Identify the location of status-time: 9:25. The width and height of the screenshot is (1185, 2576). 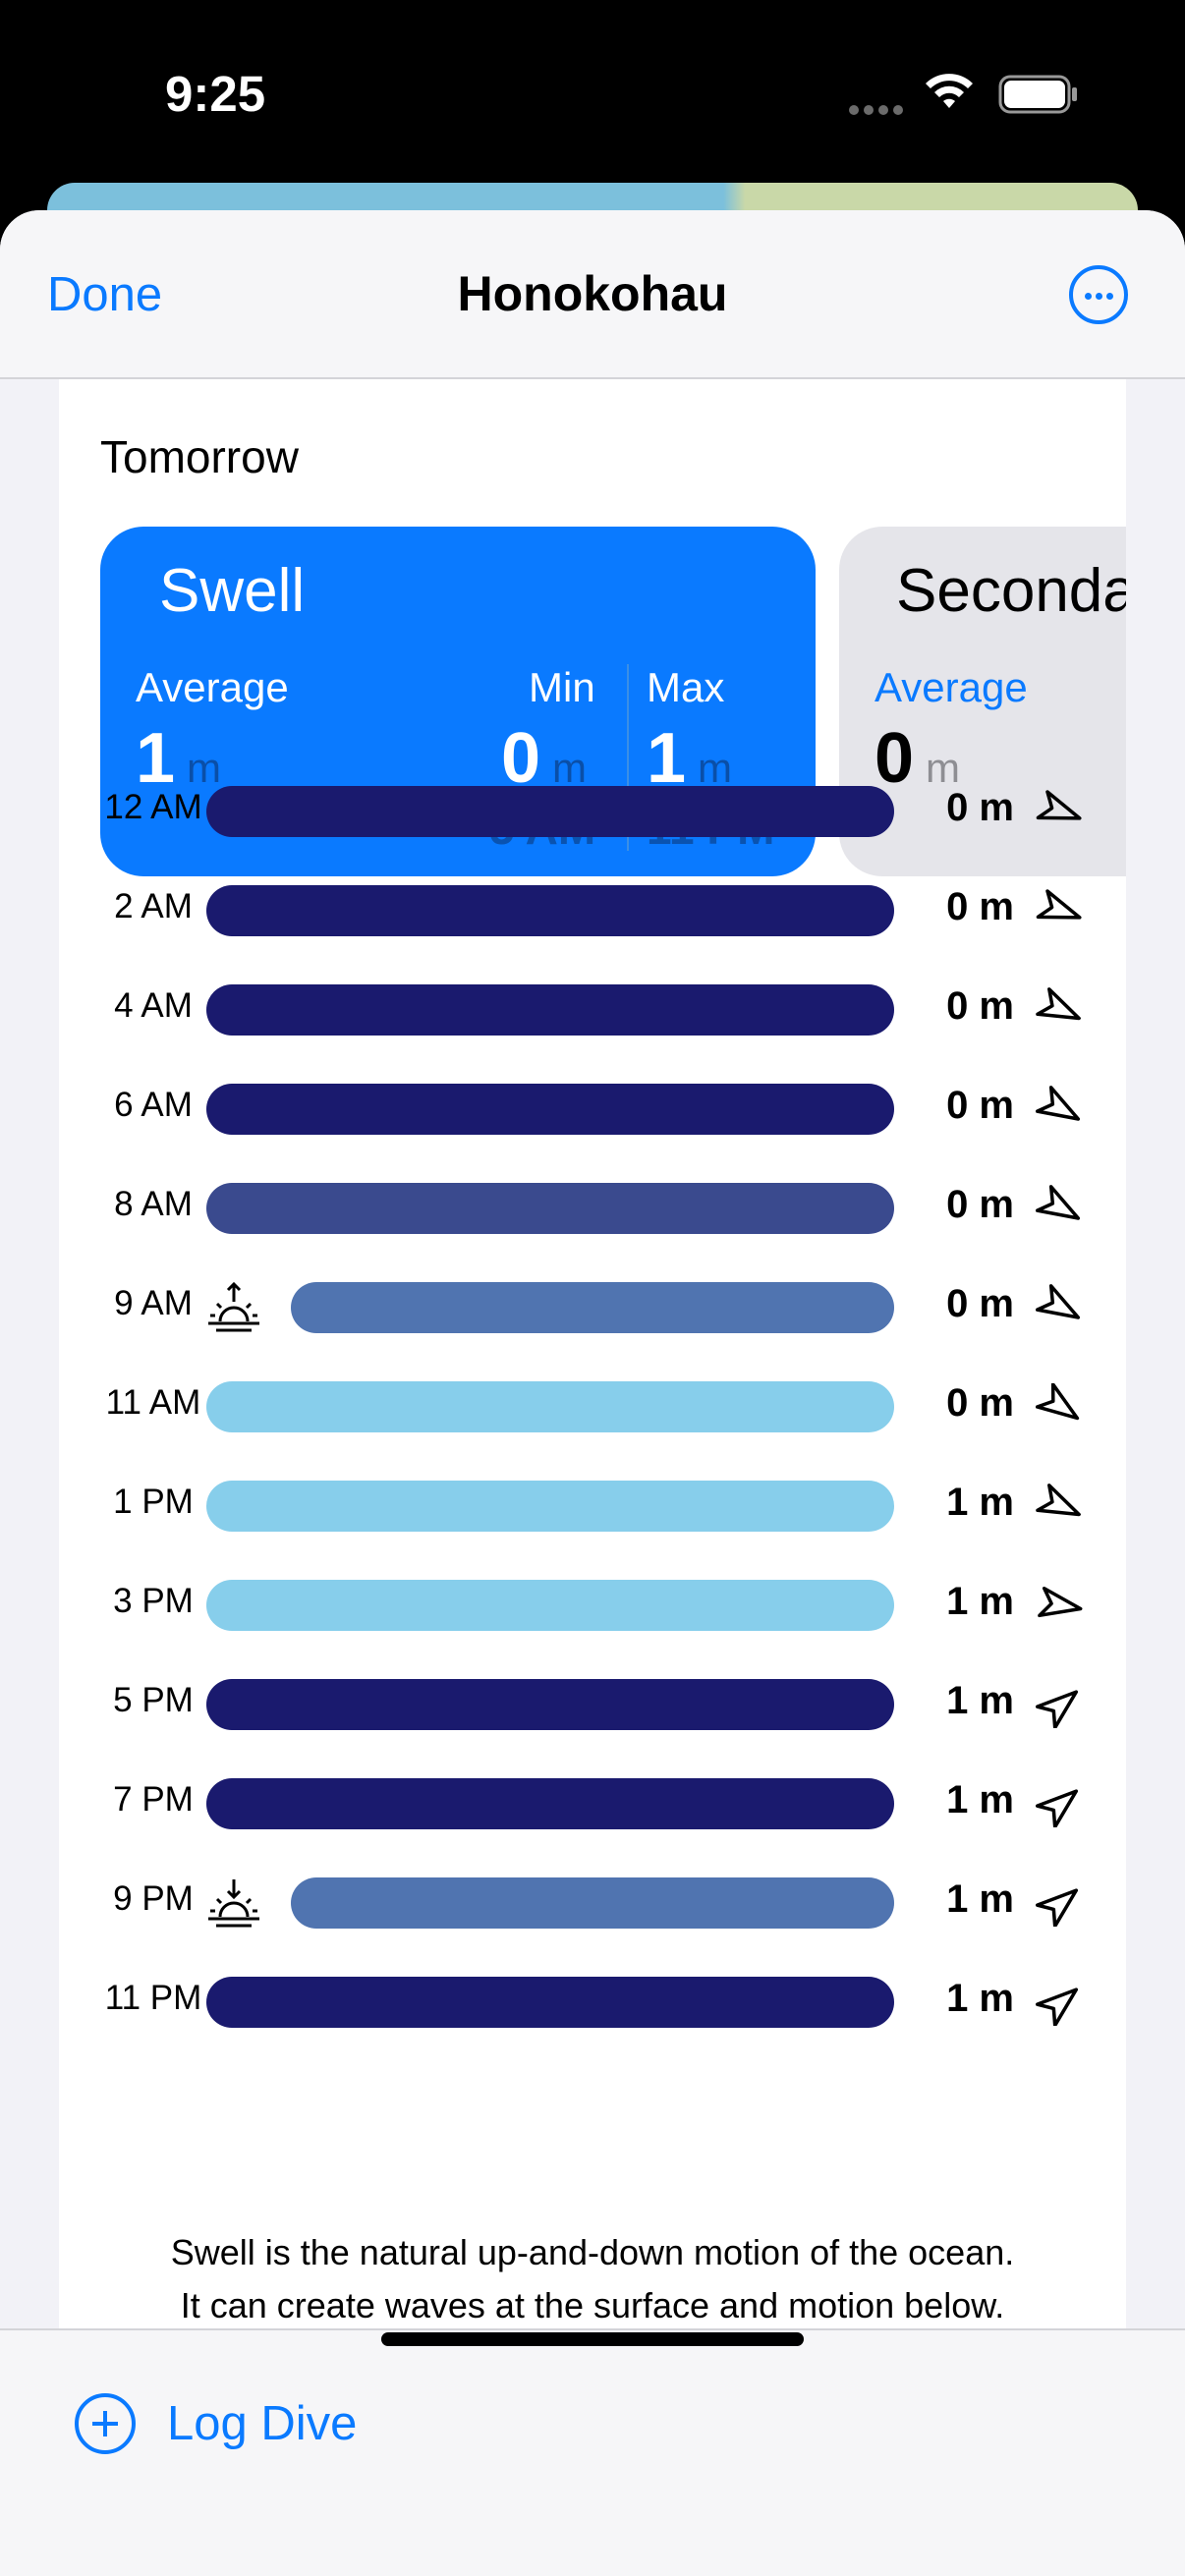
(216, 94).